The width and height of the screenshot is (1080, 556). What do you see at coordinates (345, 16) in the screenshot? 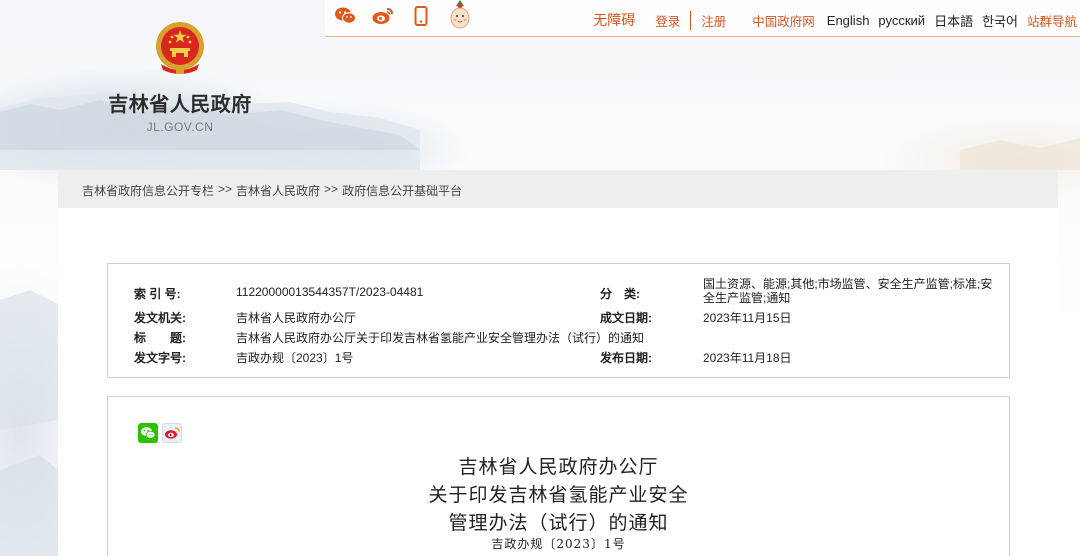
I see `wechat-icon` at bounding box center [345, 16].